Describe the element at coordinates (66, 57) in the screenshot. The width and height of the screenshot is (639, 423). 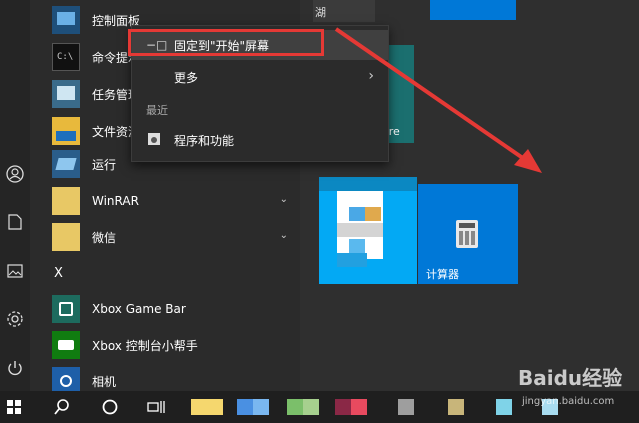
I see `command-prompt-icon: C:\` at that location.